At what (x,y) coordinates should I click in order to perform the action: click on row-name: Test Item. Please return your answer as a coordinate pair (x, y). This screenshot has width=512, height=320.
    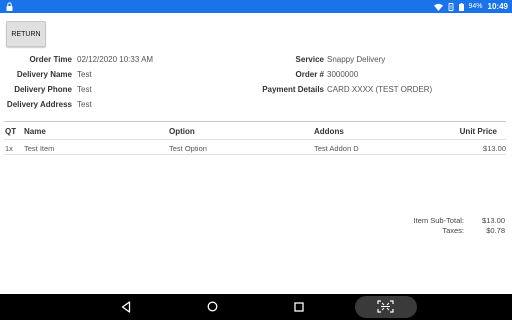
    Looking at the image, I should click on (39, 148).